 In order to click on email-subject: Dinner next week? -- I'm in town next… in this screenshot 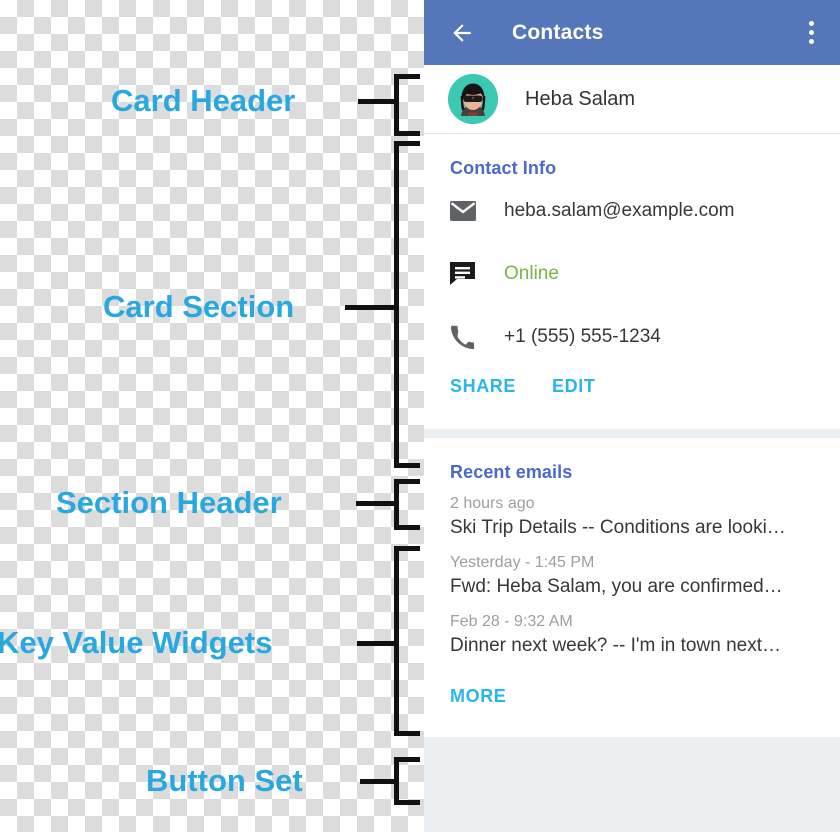, I will do `click(615, 645)`.